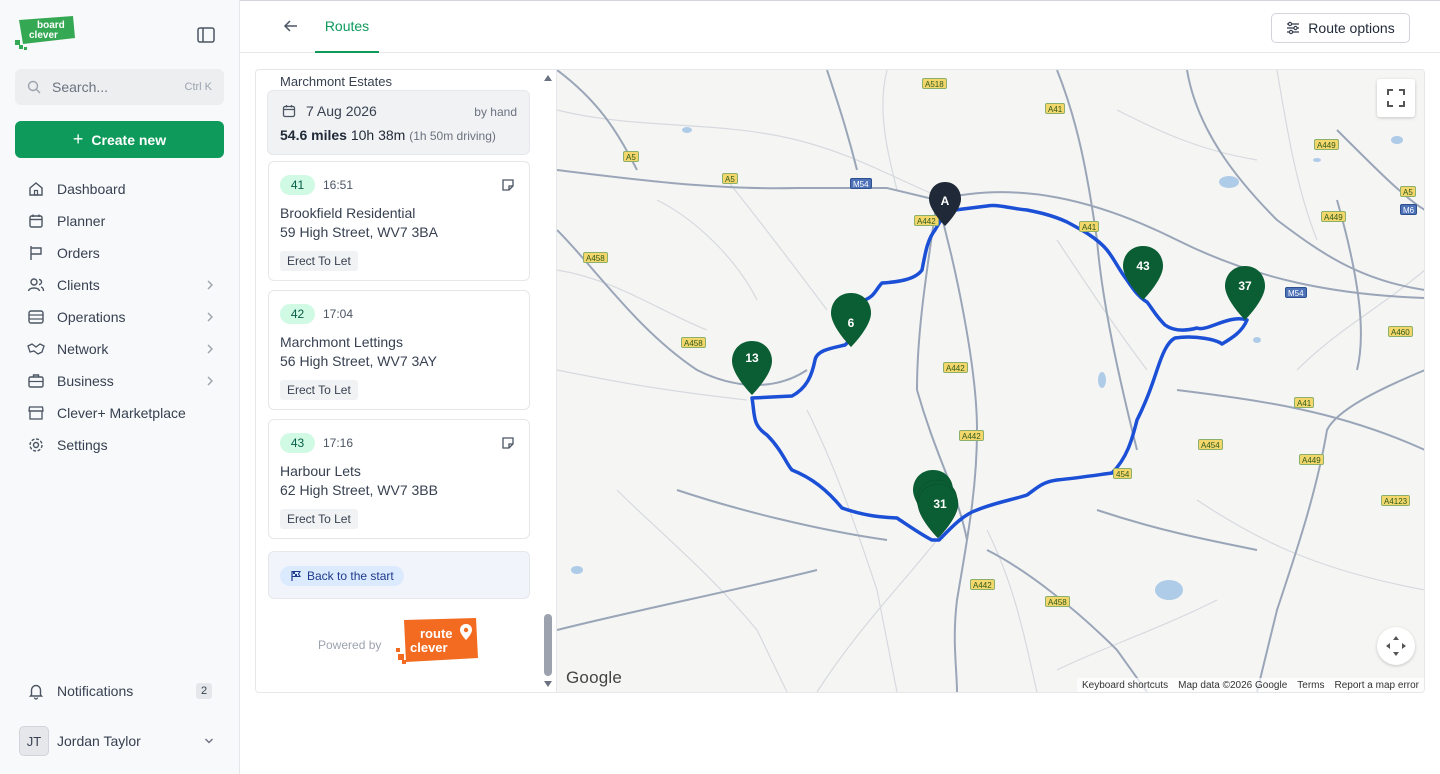 Image resolution: width=1440 pixels, height=774 pixels. I want to click on map-data-text: Map data ©2026 Google, so click(1233, 685).